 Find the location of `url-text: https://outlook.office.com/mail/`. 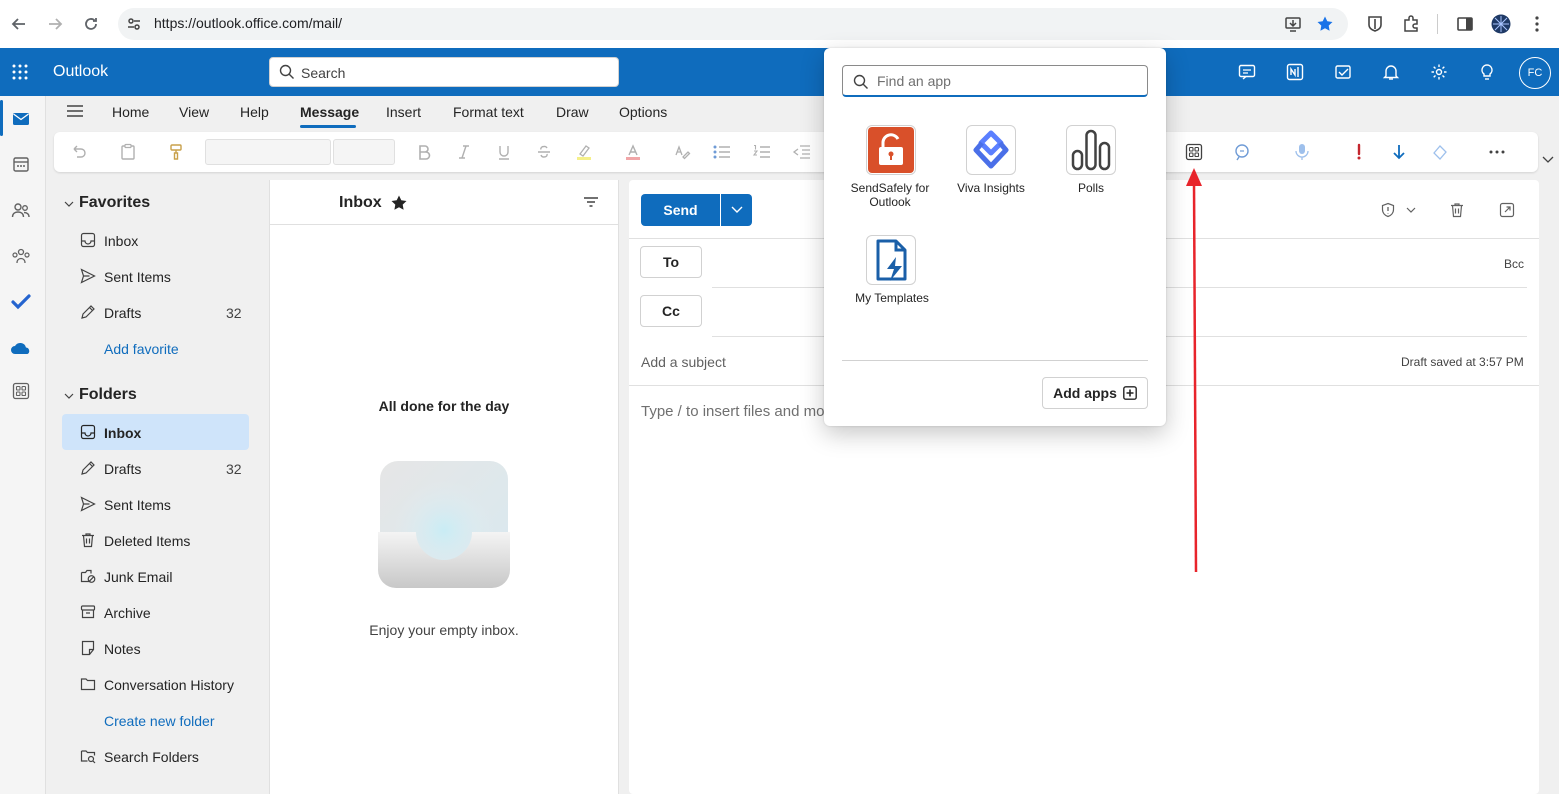

url-text: https://outlook.office.com/mail/ is located at coordinates (248, 23).